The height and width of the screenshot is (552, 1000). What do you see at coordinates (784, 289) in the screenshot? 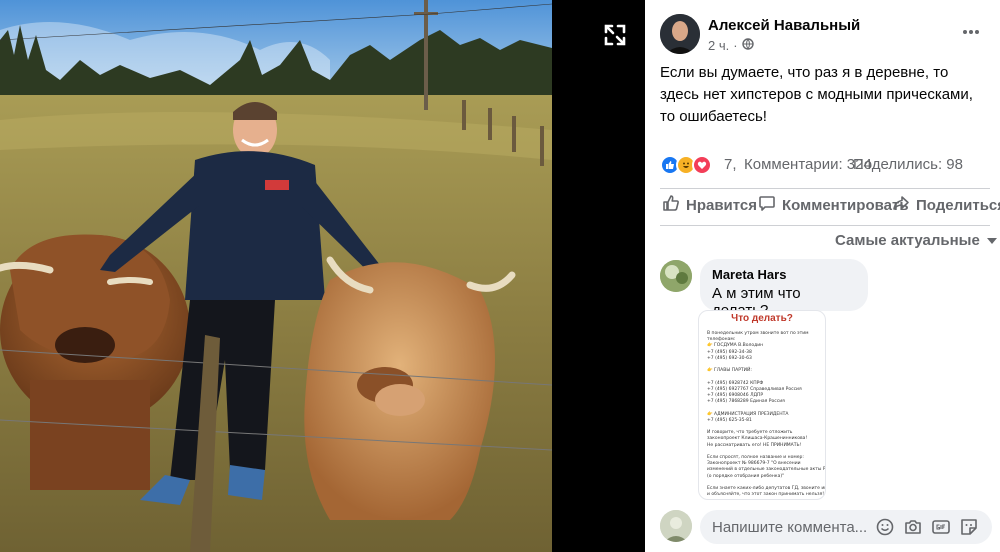
I see `comment-bubble: Mareta Hars А м этим что делать?` at bounding box center [784, 289].